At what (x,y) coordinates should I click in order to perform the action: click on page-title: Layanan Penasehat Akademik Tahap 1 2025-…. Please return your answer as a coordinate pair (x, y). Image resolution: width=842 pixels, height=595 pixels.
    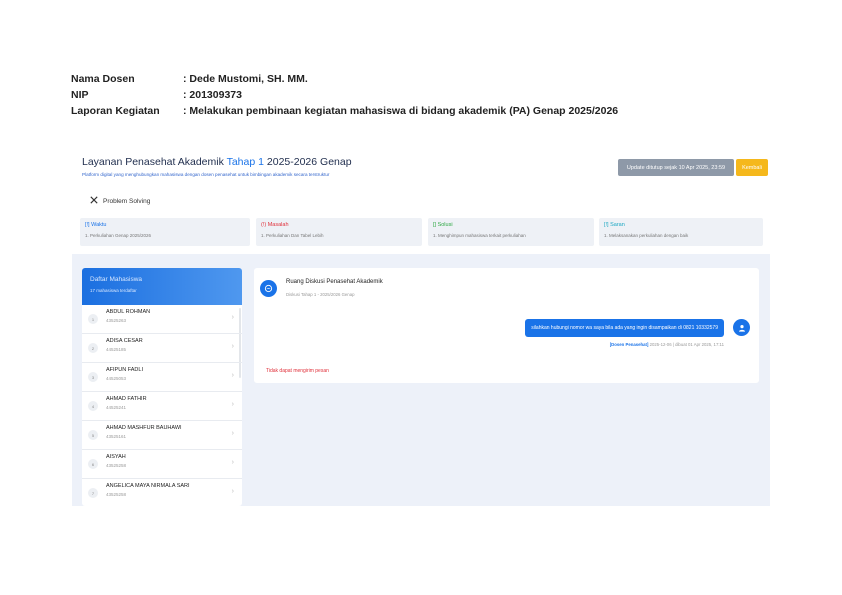
    Looking at the image, I should click on (217, 162).